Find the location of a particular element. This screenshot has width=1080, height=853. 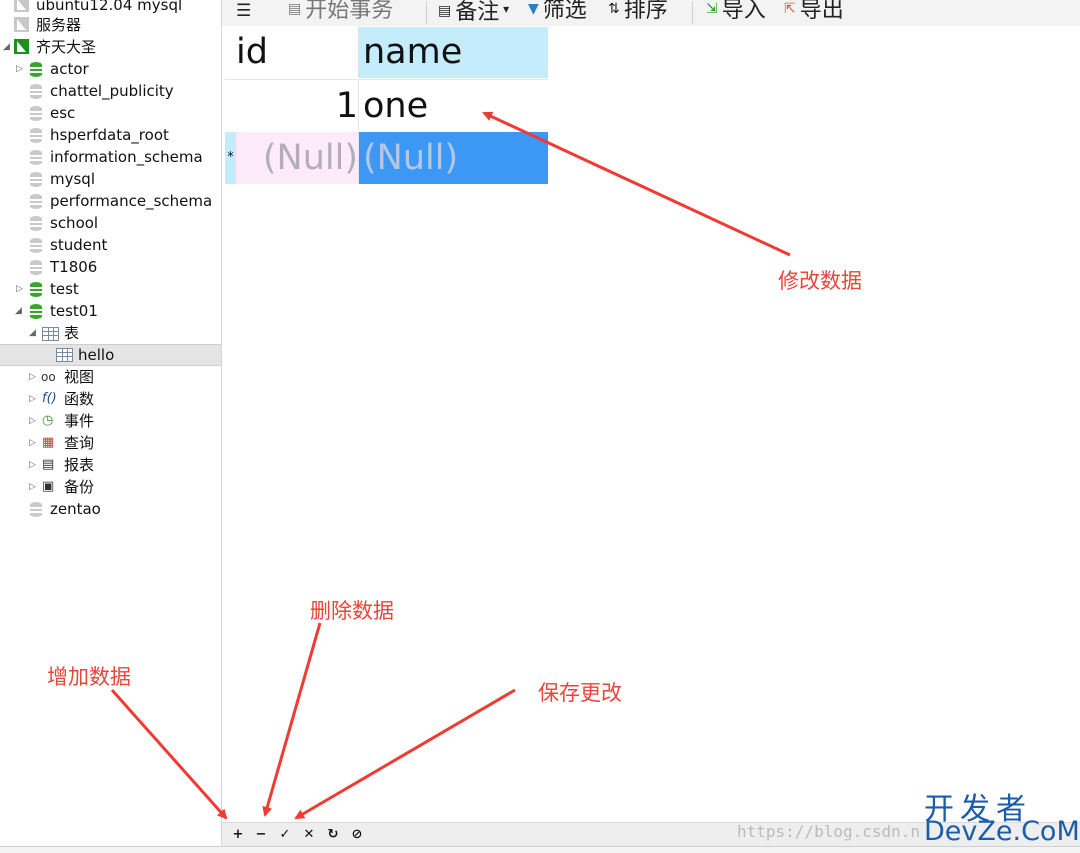

data-toolbar: ☰ ▤ 开始事务 ▤ 备注 ▾ ▼ 筛选 ⇅ 排序 ⇲ 导入 ⇱ 导出 is located at coordinates (651, 13).